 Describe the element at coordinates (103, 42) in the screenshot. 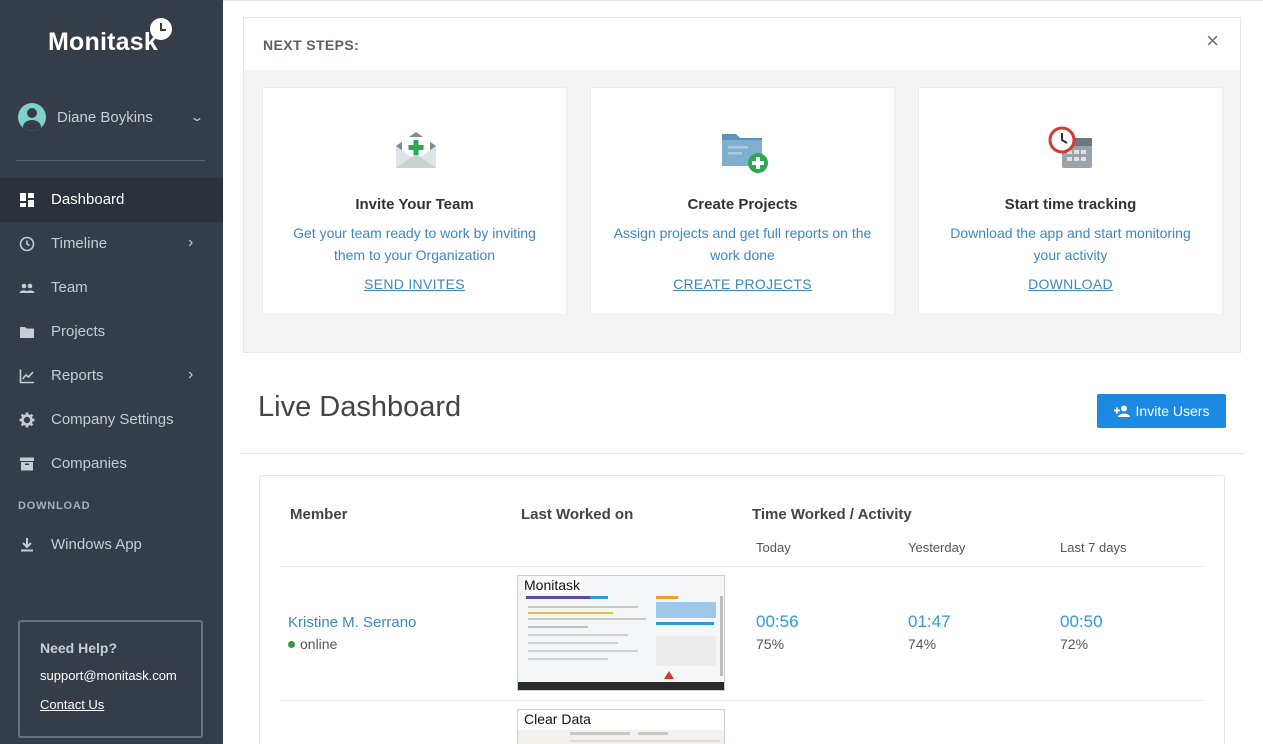

I see `app-logo: Monitask` at that location.